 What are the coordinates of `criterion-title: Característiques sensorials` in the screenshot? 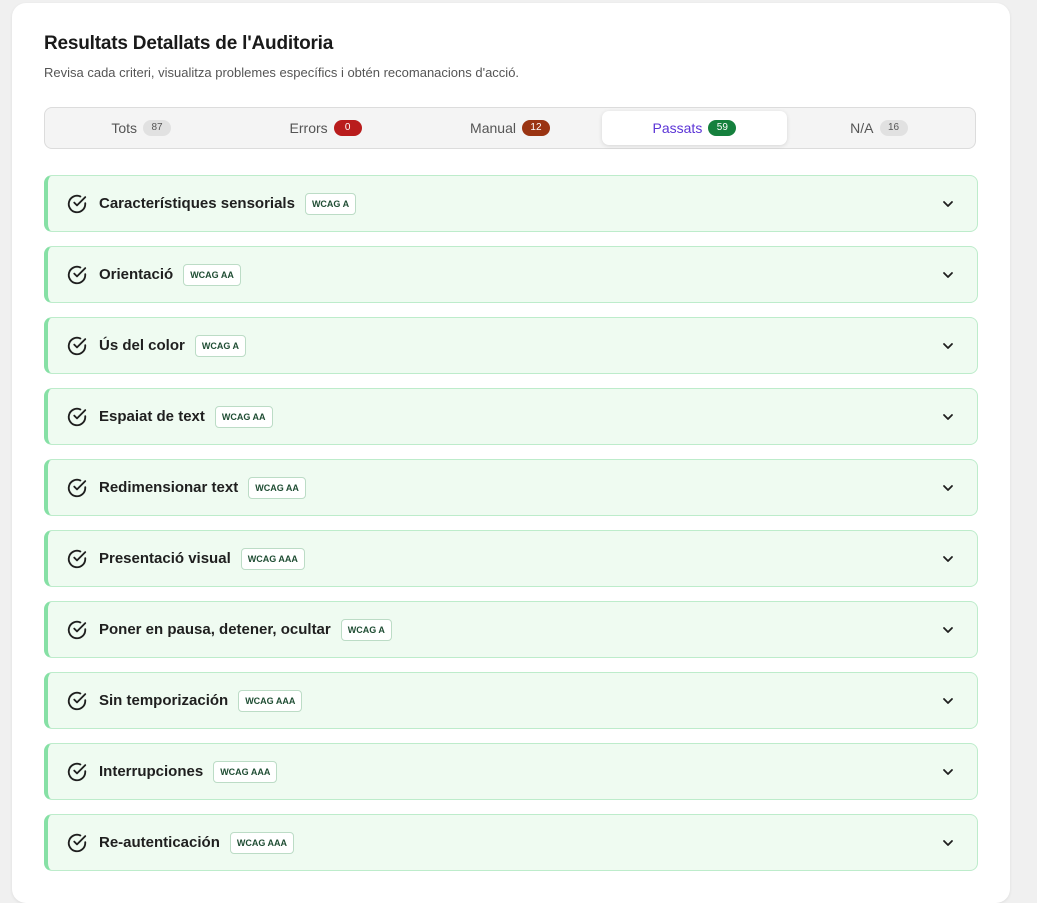 It's located at (197, 203).